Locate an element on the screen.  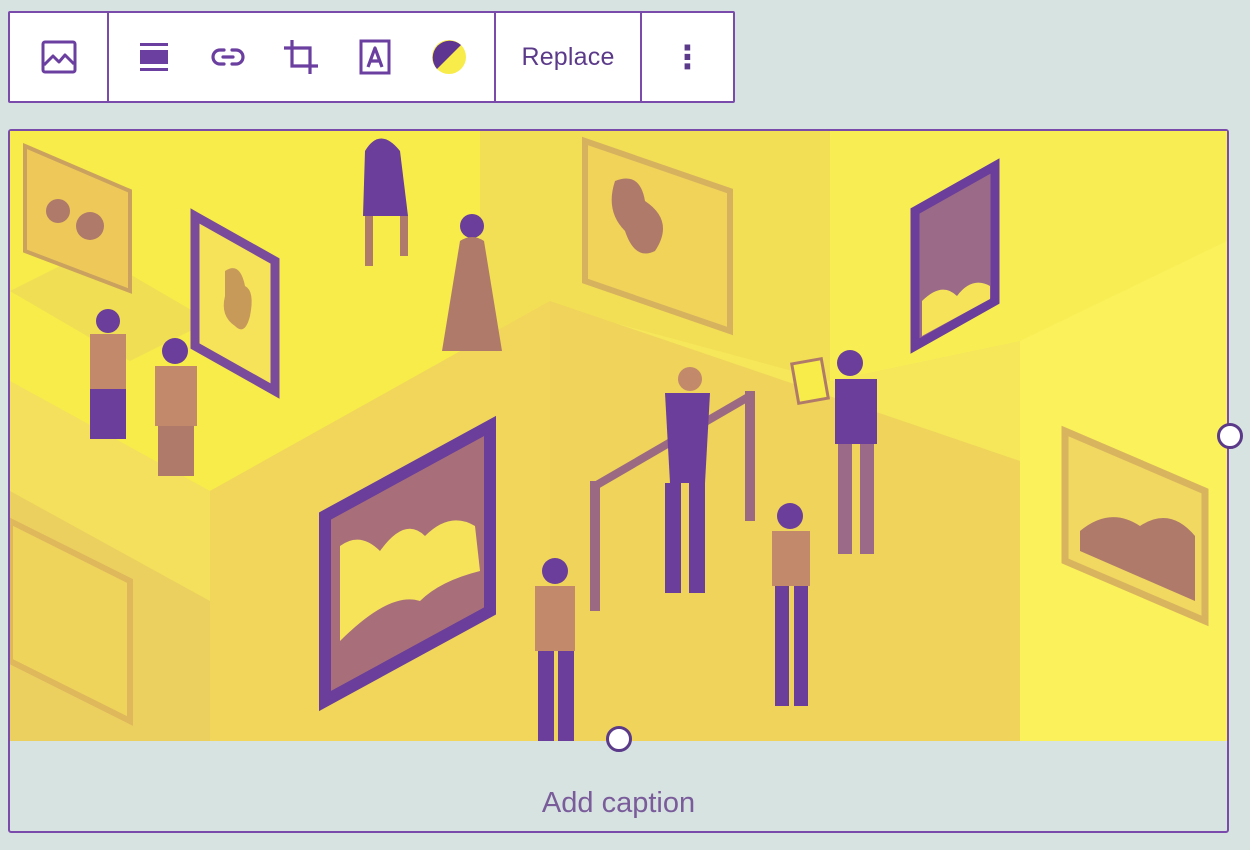
link-icon is located at coordinates (228, 57).